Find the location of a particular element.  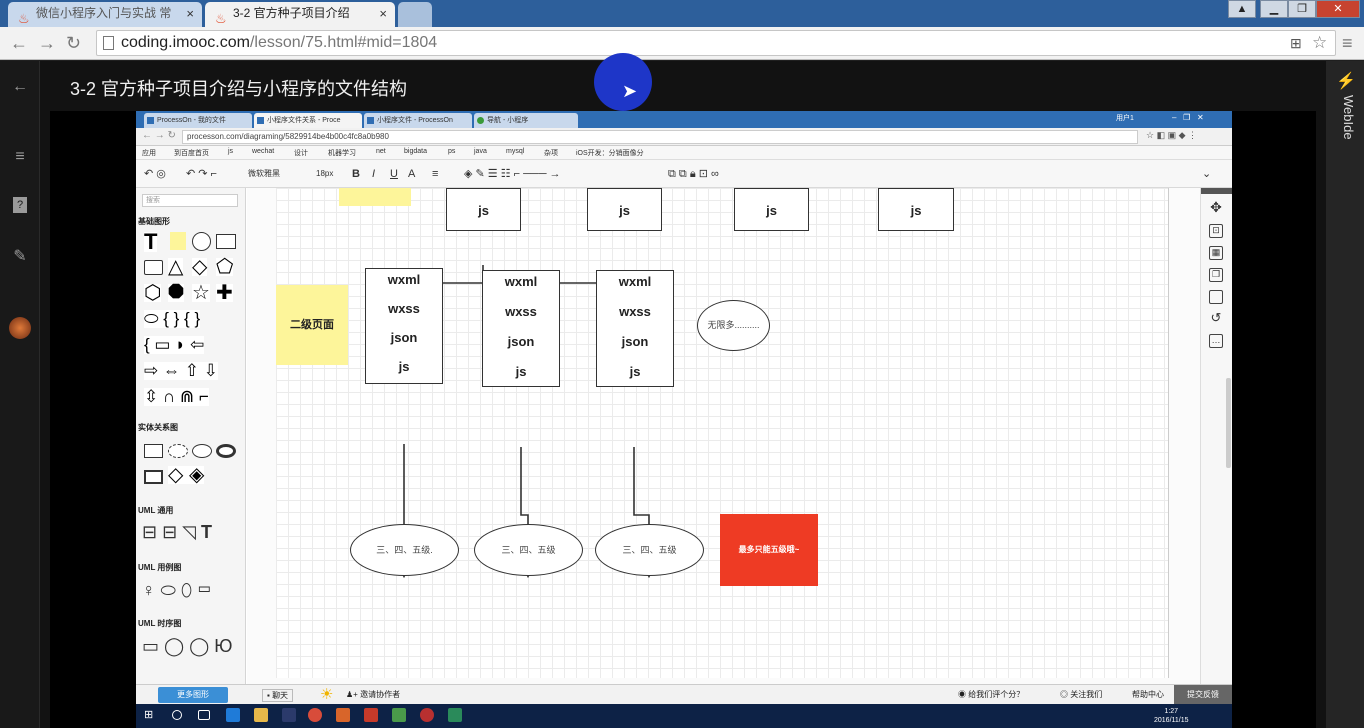

forward-icon: → is located at coordinates (47, 43).